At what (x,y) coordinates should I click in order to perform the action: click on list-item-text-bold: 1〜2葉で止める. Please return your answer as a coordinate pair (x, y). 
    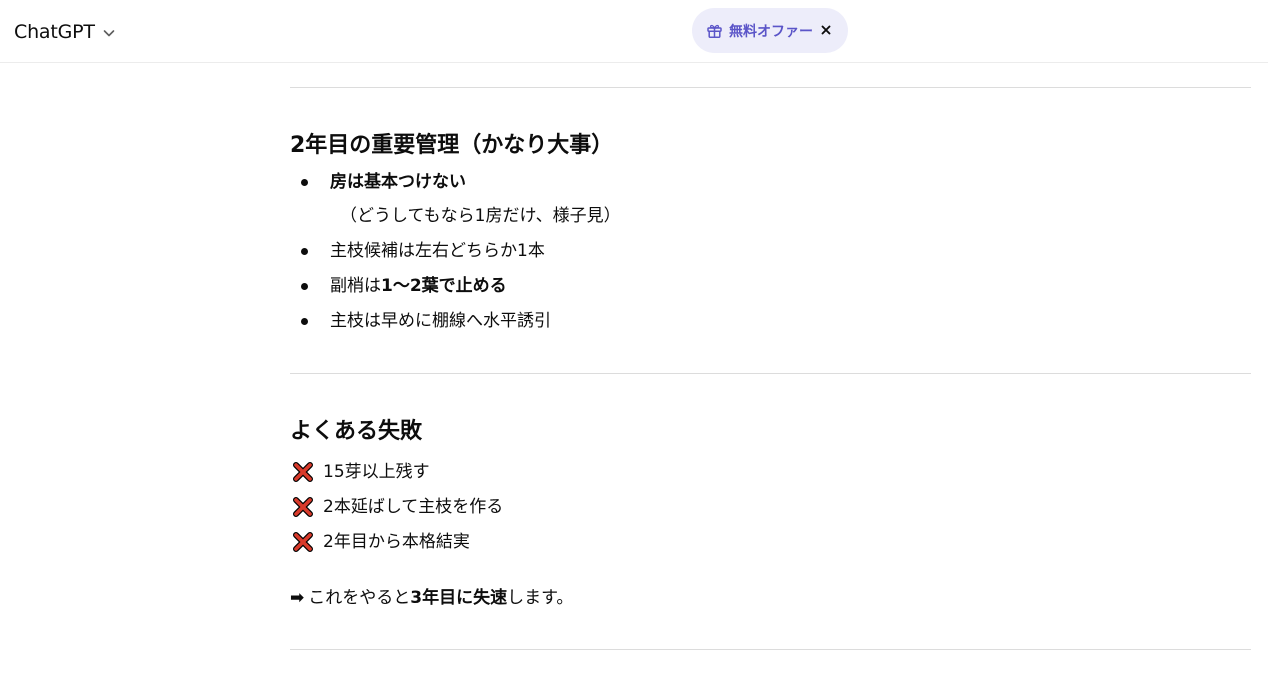
    Looking at the image, I should click on (444, 286).